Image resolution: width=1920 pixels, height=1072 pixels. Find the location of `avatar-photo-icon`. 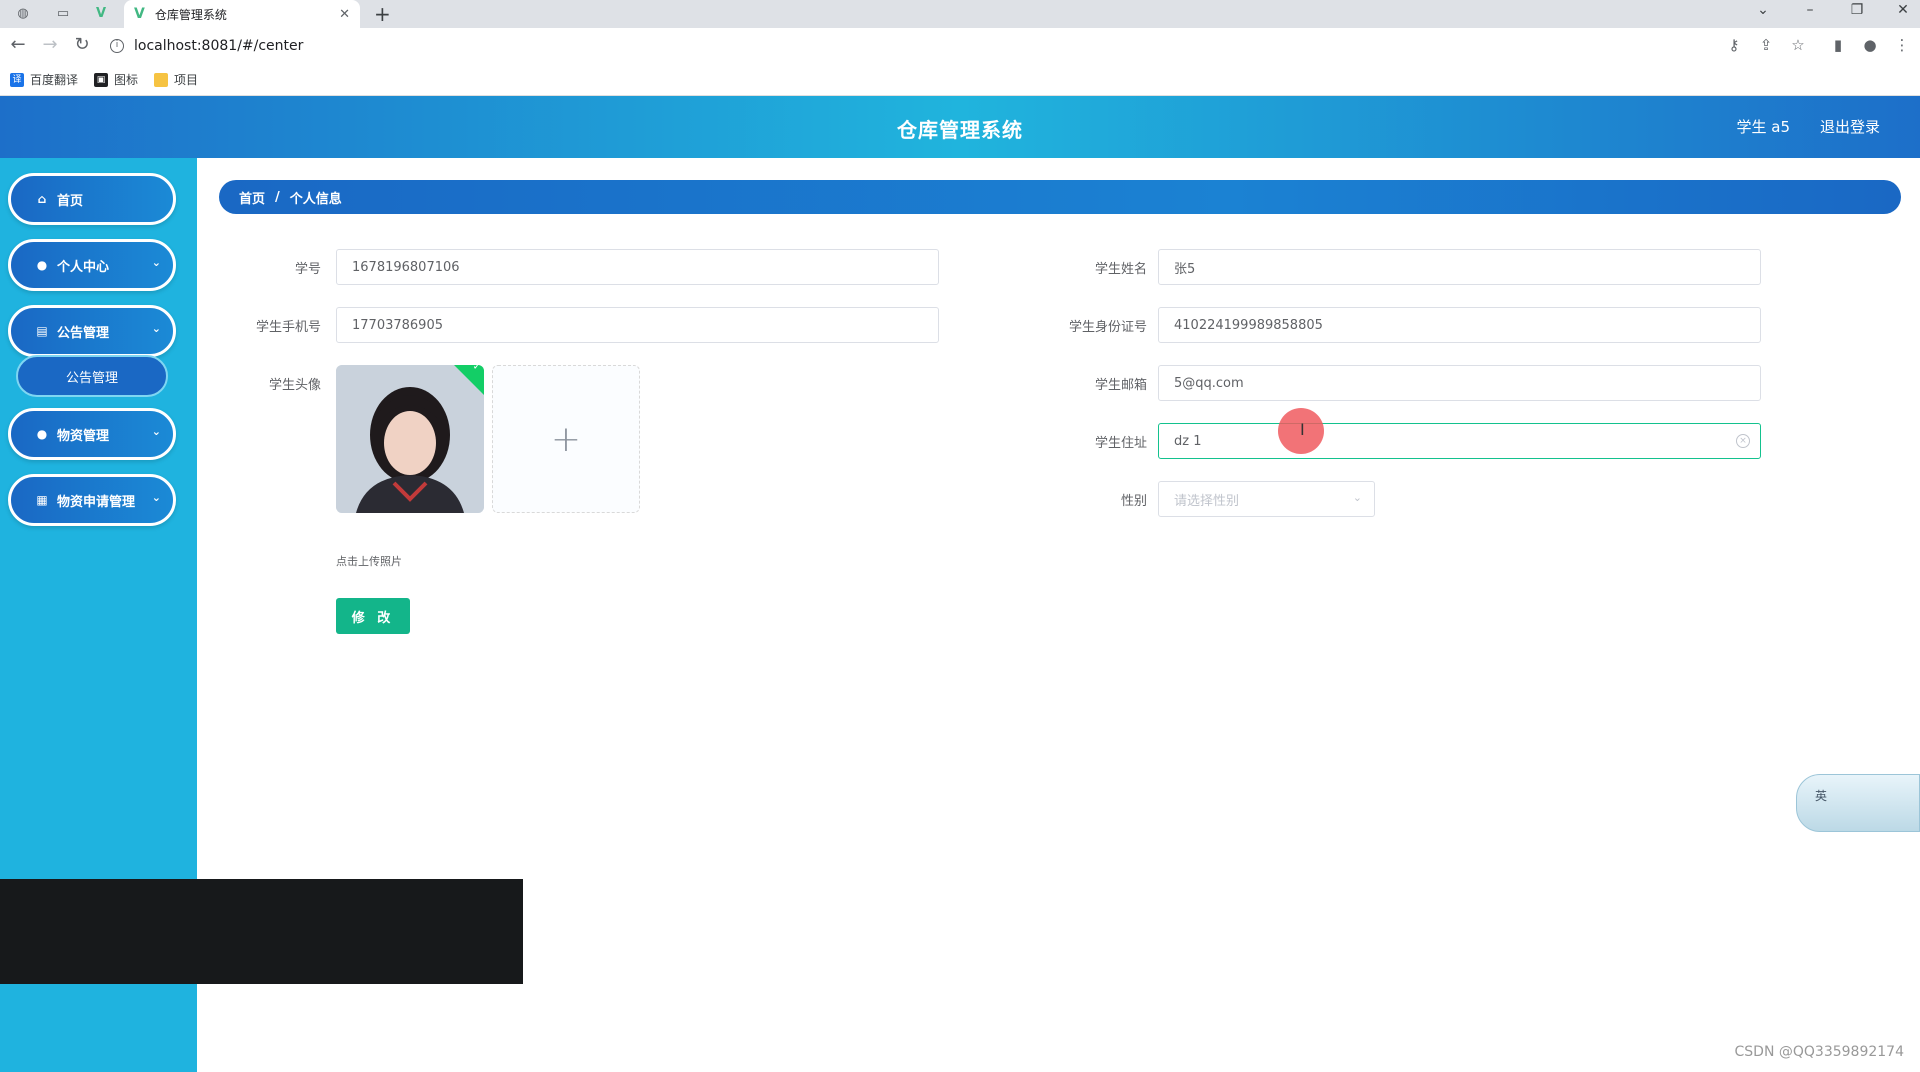

avatar-photo-icon is located at coordinates (410, 439).